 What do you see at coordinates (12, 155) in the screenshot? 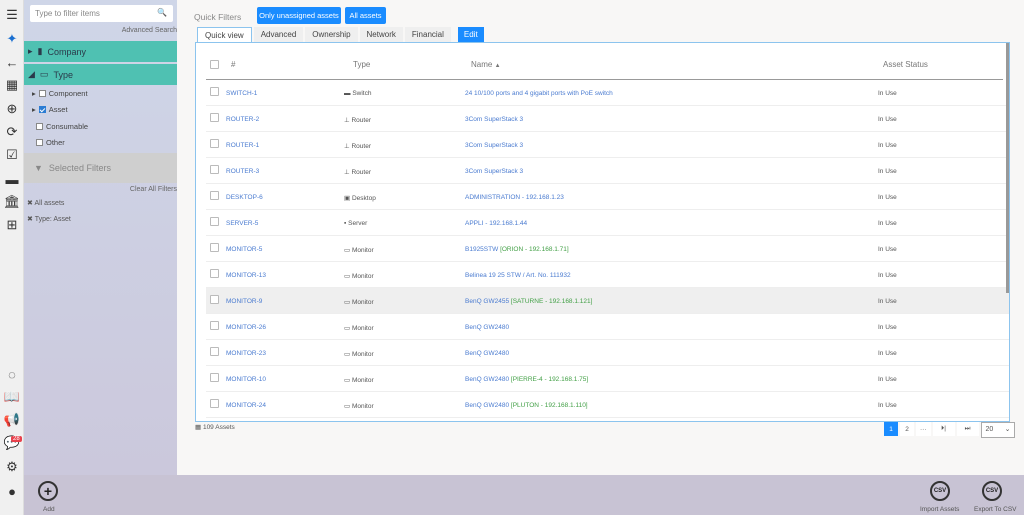
I see `checklist-icon: ☑` at bounding box center [12, 155].